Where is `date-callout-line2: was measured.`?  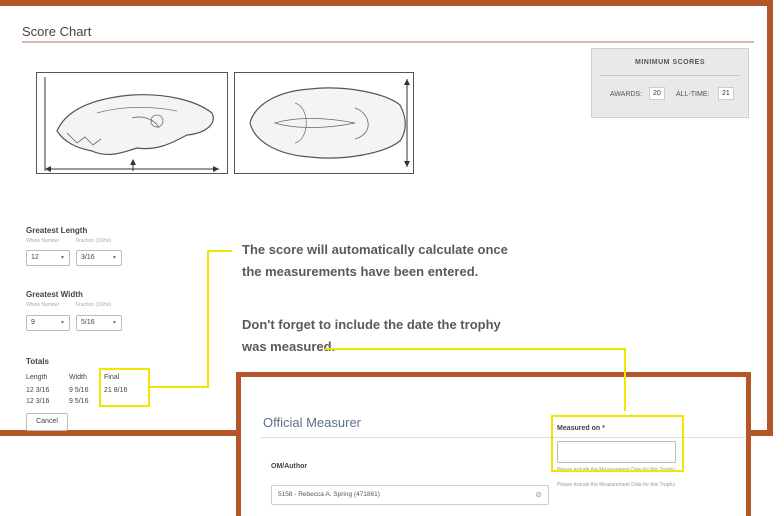
date-callout-line2: was measured. is located at coordinates (289, 346).